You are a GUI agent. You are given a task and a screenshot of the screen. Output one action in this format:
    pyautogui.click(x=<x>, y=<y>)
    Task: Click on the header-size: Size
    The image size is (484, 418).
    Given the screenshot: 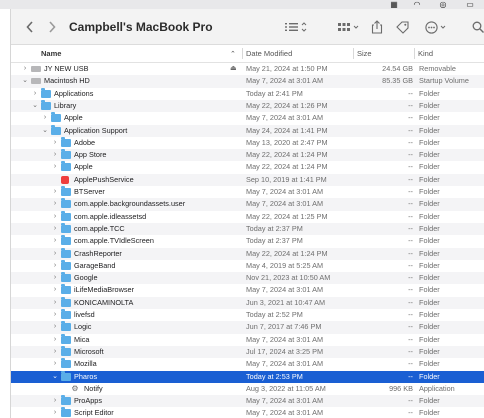 What is the action you would take?
    pyautogui.click(x=364, y=53)
    